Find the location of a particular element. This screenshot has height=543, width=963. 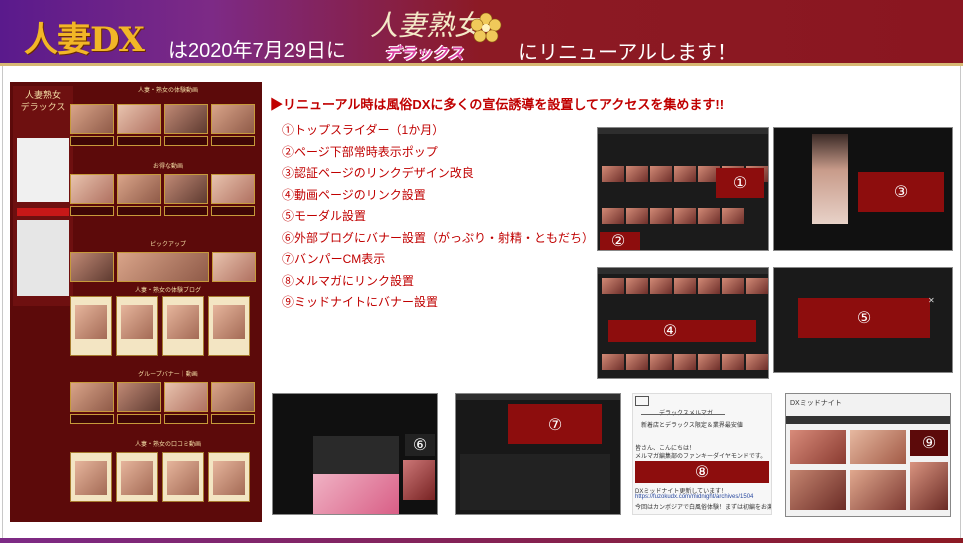

mockup-logo: 人妻熟女 デラックス is located at coordinates (43, 102).